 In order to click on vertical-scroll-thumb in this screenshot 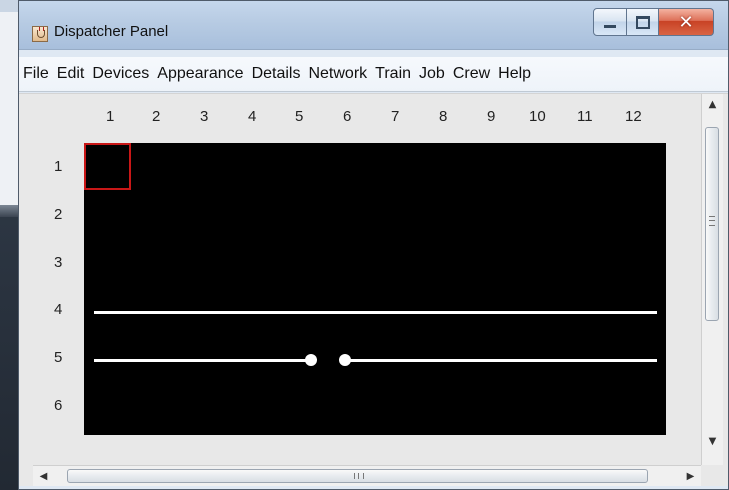, I will do `click(712, 224)`.